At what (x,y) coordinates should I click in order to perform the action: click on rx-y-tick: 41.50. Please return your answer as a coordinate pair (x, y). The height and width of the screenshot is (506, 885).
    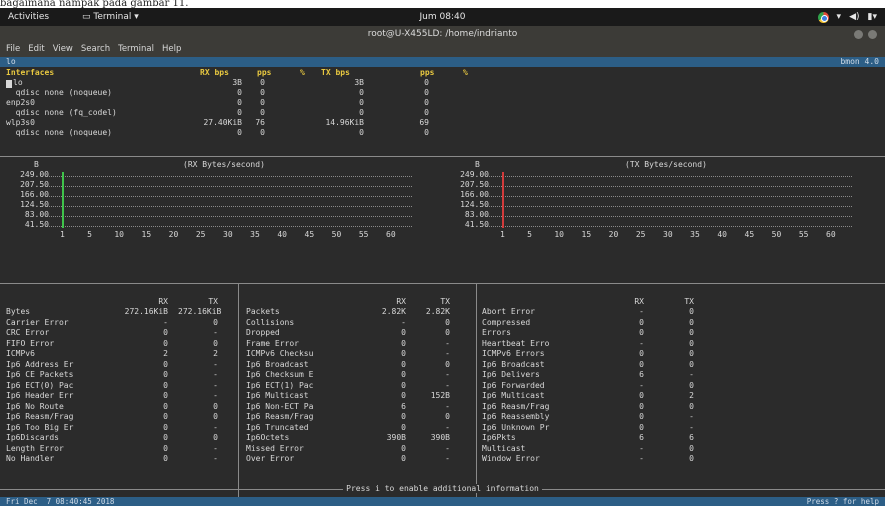
    Looking at the image, I should click on (36, 224).